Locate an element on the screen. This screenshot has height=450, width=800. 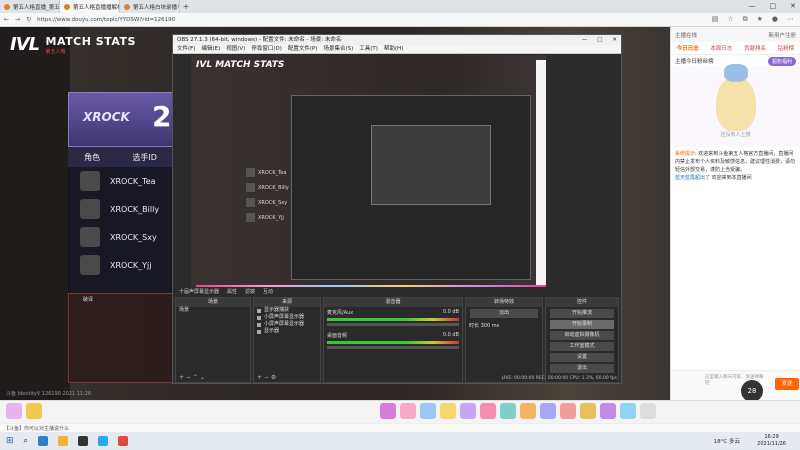
obs-menu-tools: 工具(T) is located at coordinates (368, 49).